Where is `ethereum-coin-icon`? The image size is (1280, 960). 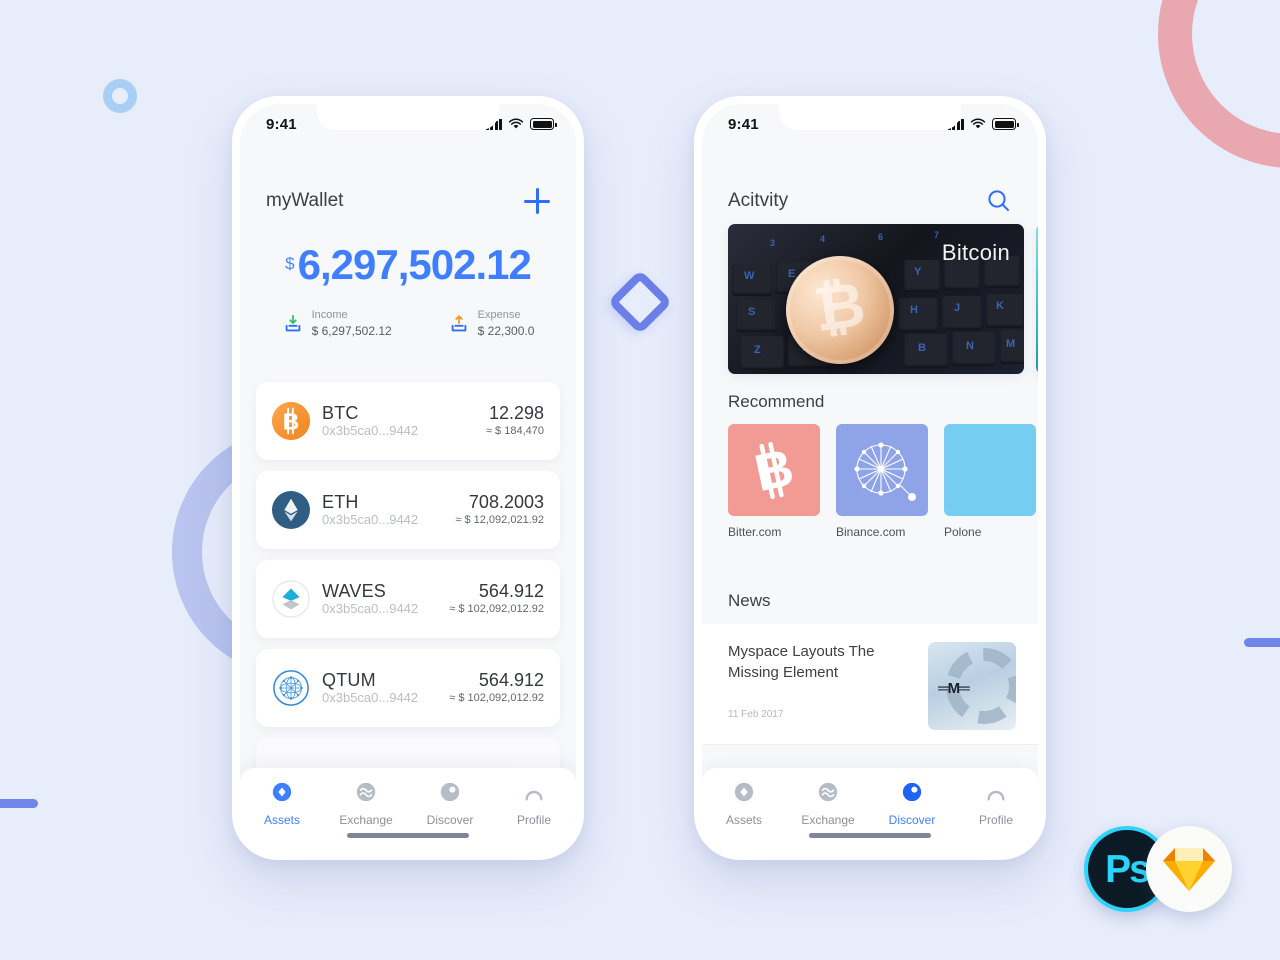
ethereum-coin-icon is located at coordinates (291, 510).